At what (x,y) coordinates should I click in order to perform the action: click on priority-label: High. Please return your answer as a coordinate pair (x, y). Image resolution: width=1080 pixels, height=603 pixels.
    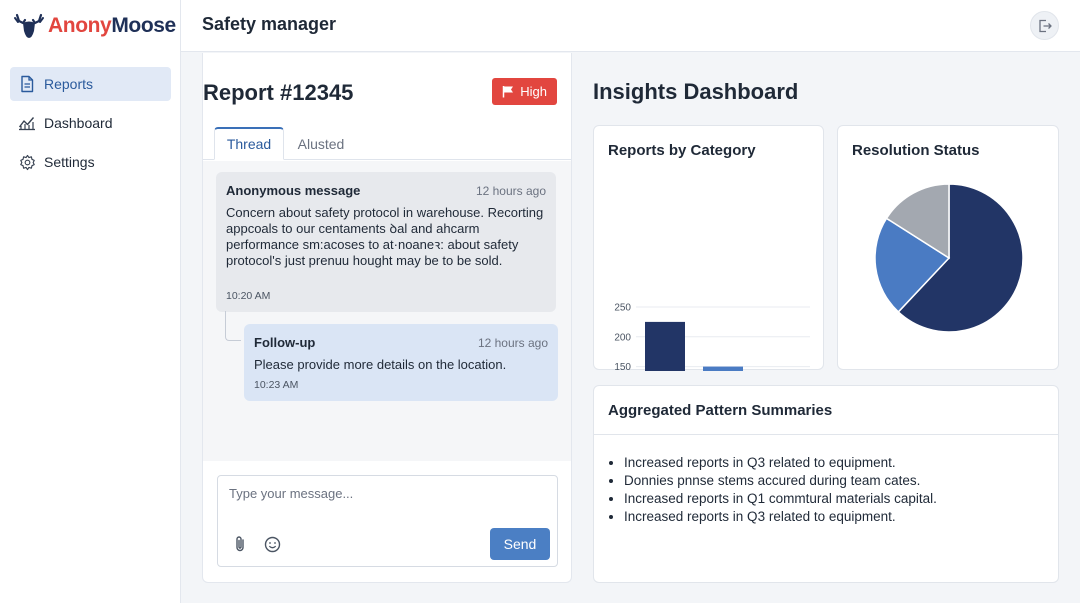
    Looking at the image, I should click on (533, 91).